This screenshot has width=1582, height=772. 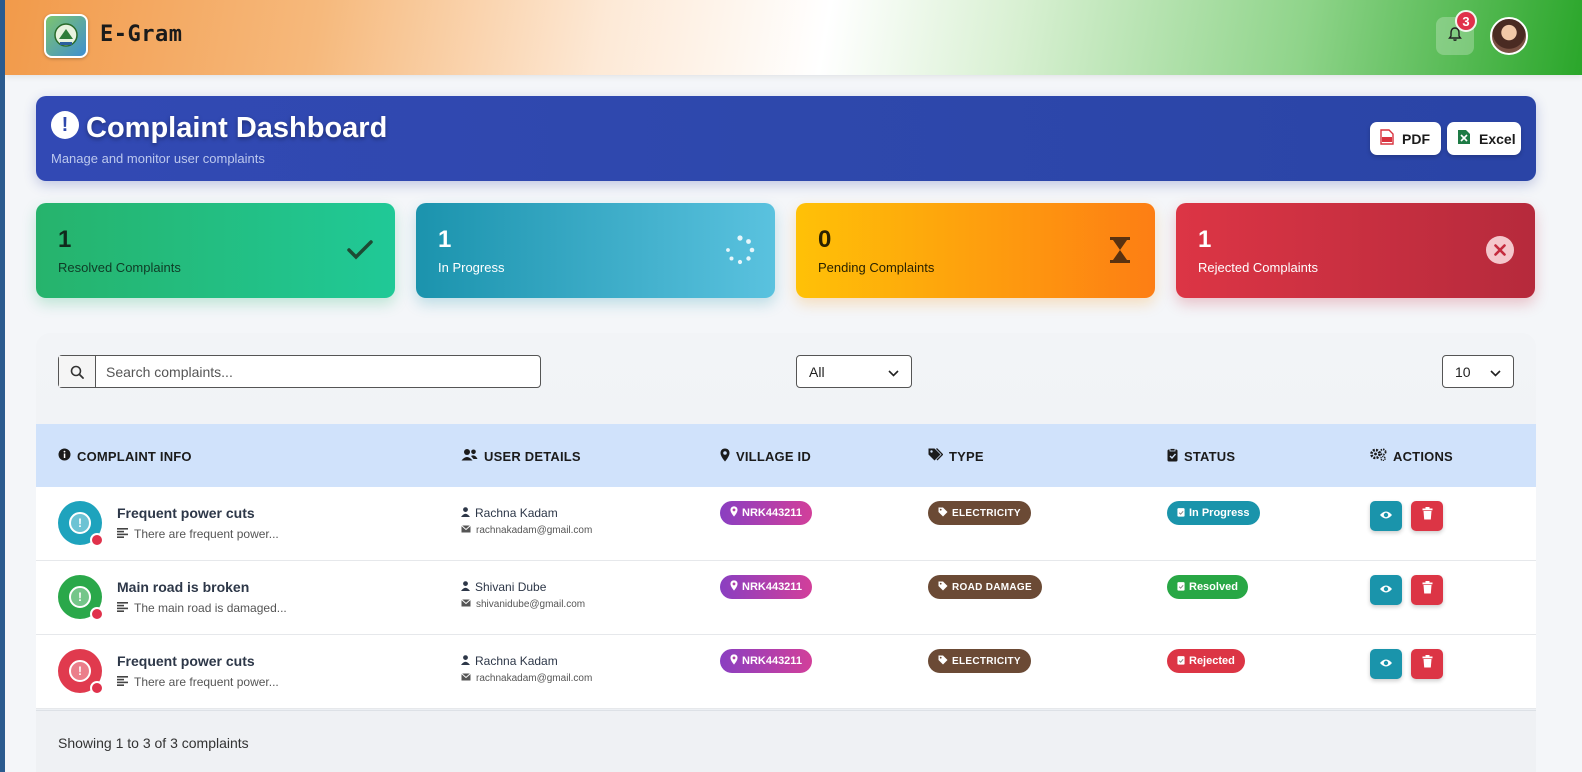 What do you see at coordinates (1213, 513) in the screenshot?
I see `status-badge: In Progress` at bounding box center [1213, 513].